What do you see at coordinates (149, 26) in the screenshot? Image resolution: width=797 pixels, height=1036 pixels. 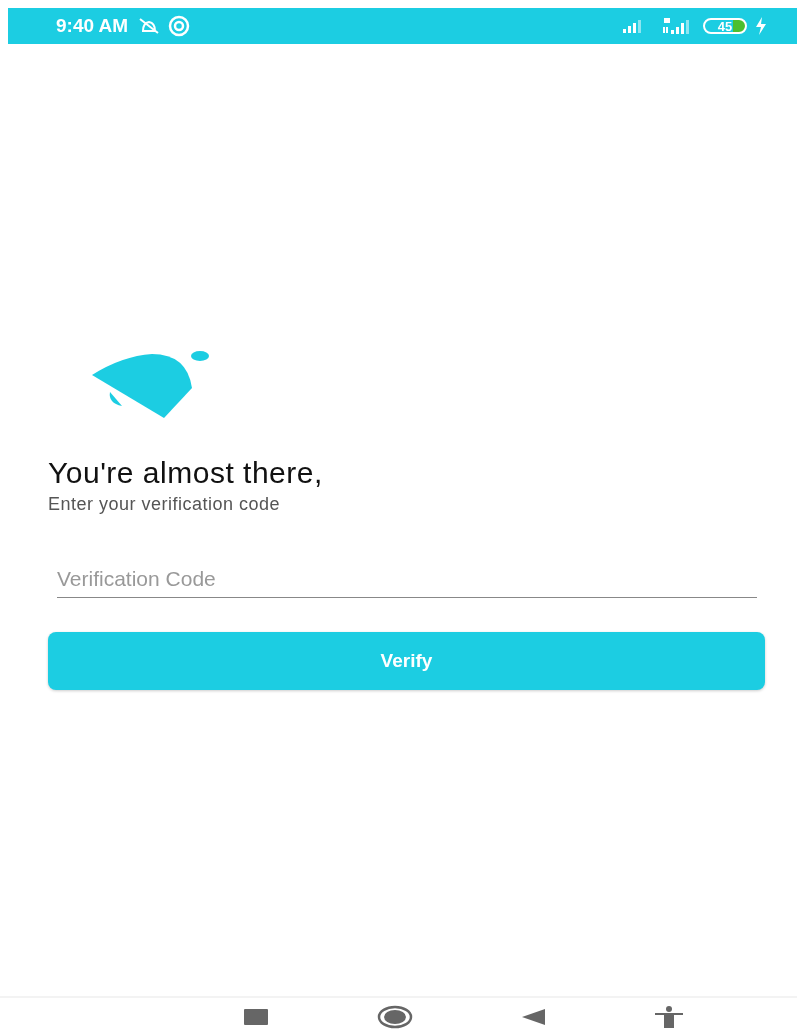 I see `alarm-off-icon` at bounding box center [149, 26].